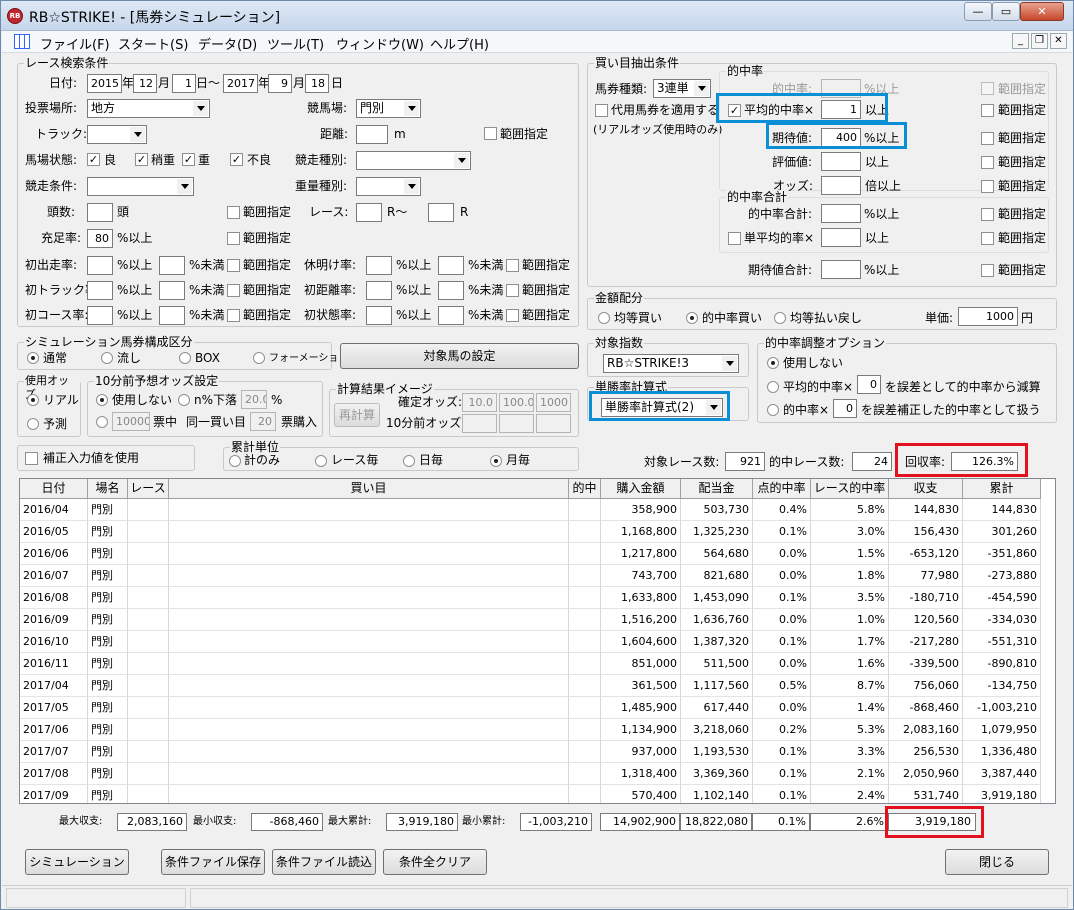 Image resolution: width=1074 pixels, height=910 pixels. I want to click on agg-race-radio, so click(321, 461).